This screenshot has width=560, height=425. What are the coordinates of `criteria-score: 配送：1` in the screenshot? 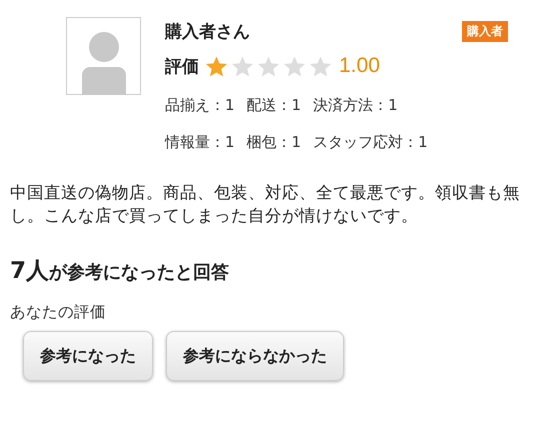 It's located at (274, 105).